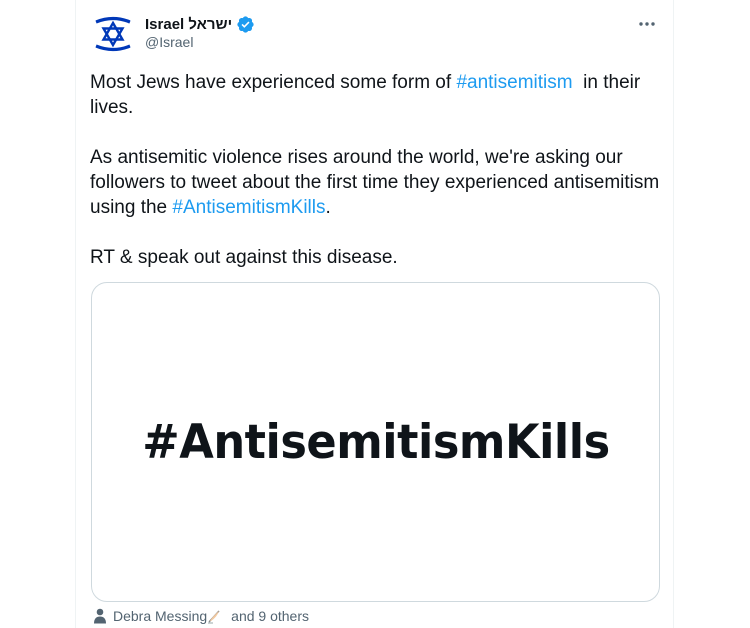 Image resolution: width=750 pixels, height=628 pixels. I want to click on hashtag-link-antisemitismkills: #AntisemitismKills, so click(248, 207).